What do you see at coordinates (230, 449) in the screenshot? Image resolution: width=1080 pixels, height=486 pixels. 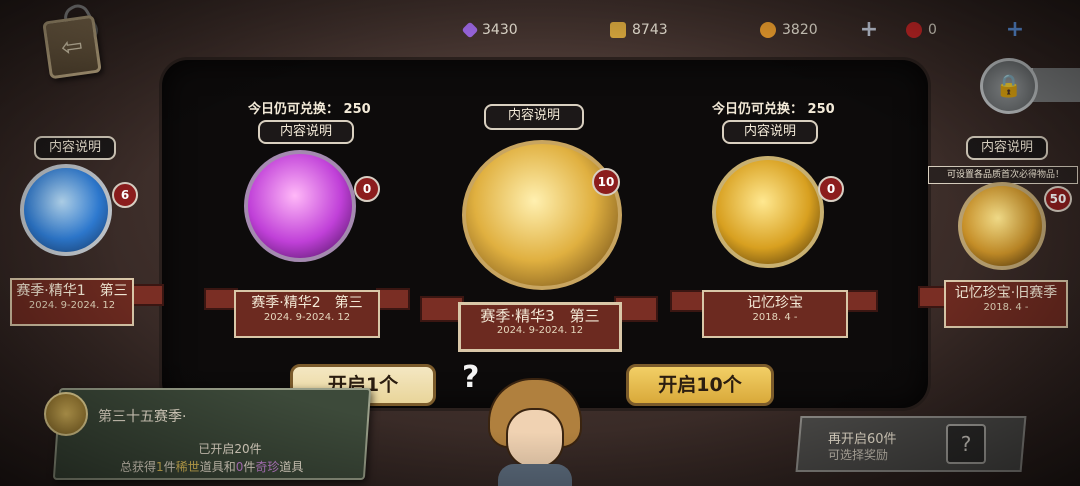 I see `season-opened-count: 已开启20件` at bounding box center [230, 449].